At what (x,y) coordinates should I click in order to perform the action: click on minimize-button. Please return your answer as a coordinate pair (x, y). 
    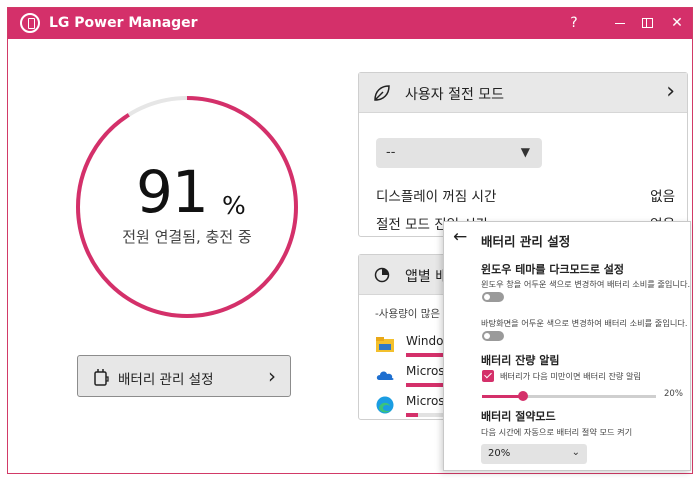
    Looking at the image, I should click on (620, 23).